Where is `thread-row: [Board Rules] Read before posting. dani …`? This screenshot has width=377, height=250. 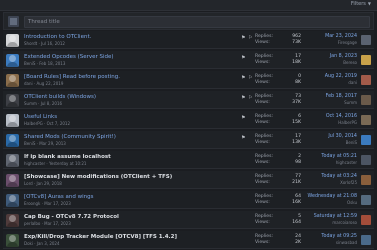
thread-row: [Board Rules] Read before posting. dani … is located at coordinates (188, 80).